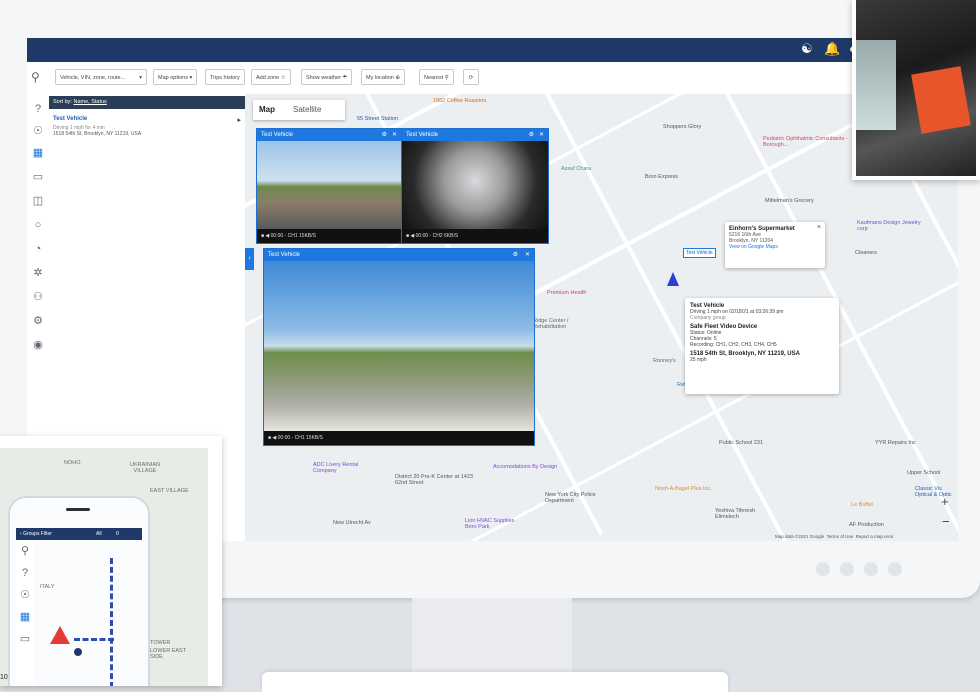  I want to click on monitor-stand-neck, so click(492, 635).